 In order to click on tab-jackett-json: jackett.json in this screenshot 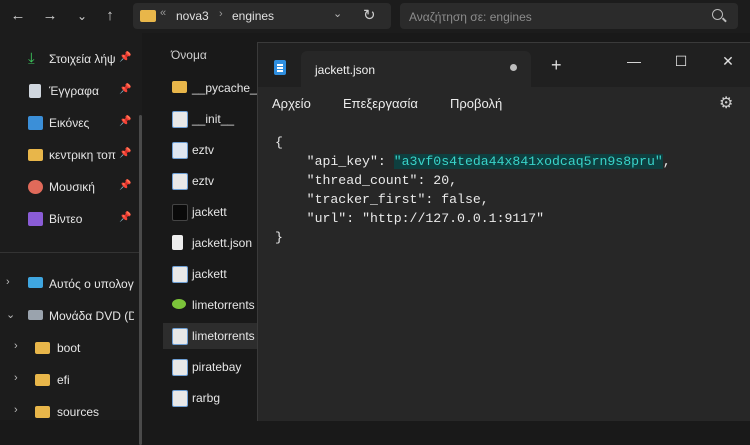, I will do `click(402, 69)`.